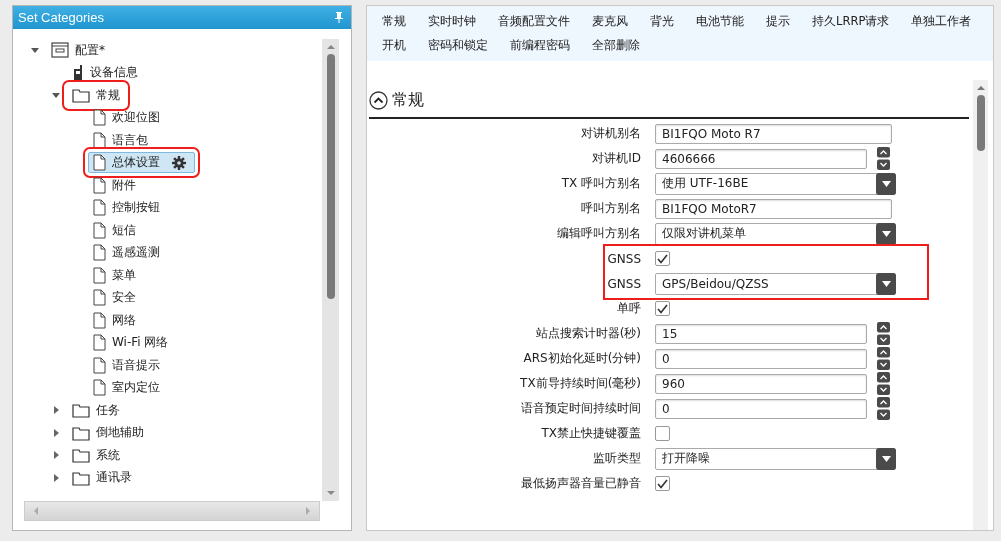 The height and width of the screenshot is (541, 1001). I want to click on tree-item: 安全, so click(114, 298).